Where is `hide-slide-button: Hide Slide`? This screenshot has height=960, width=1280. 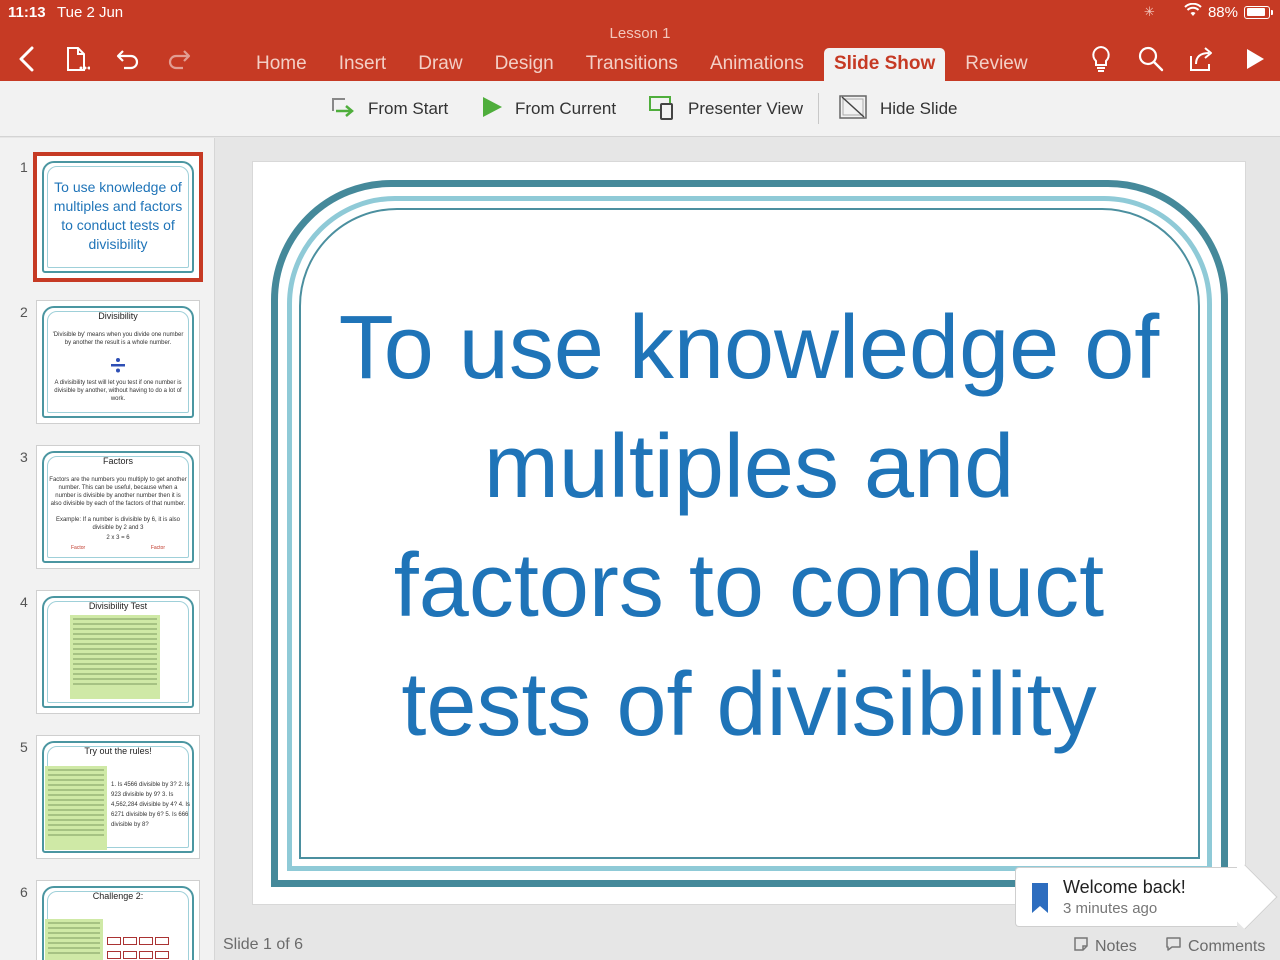
hide-slide-button: Hide Slide is located at coordinates (898, 109).